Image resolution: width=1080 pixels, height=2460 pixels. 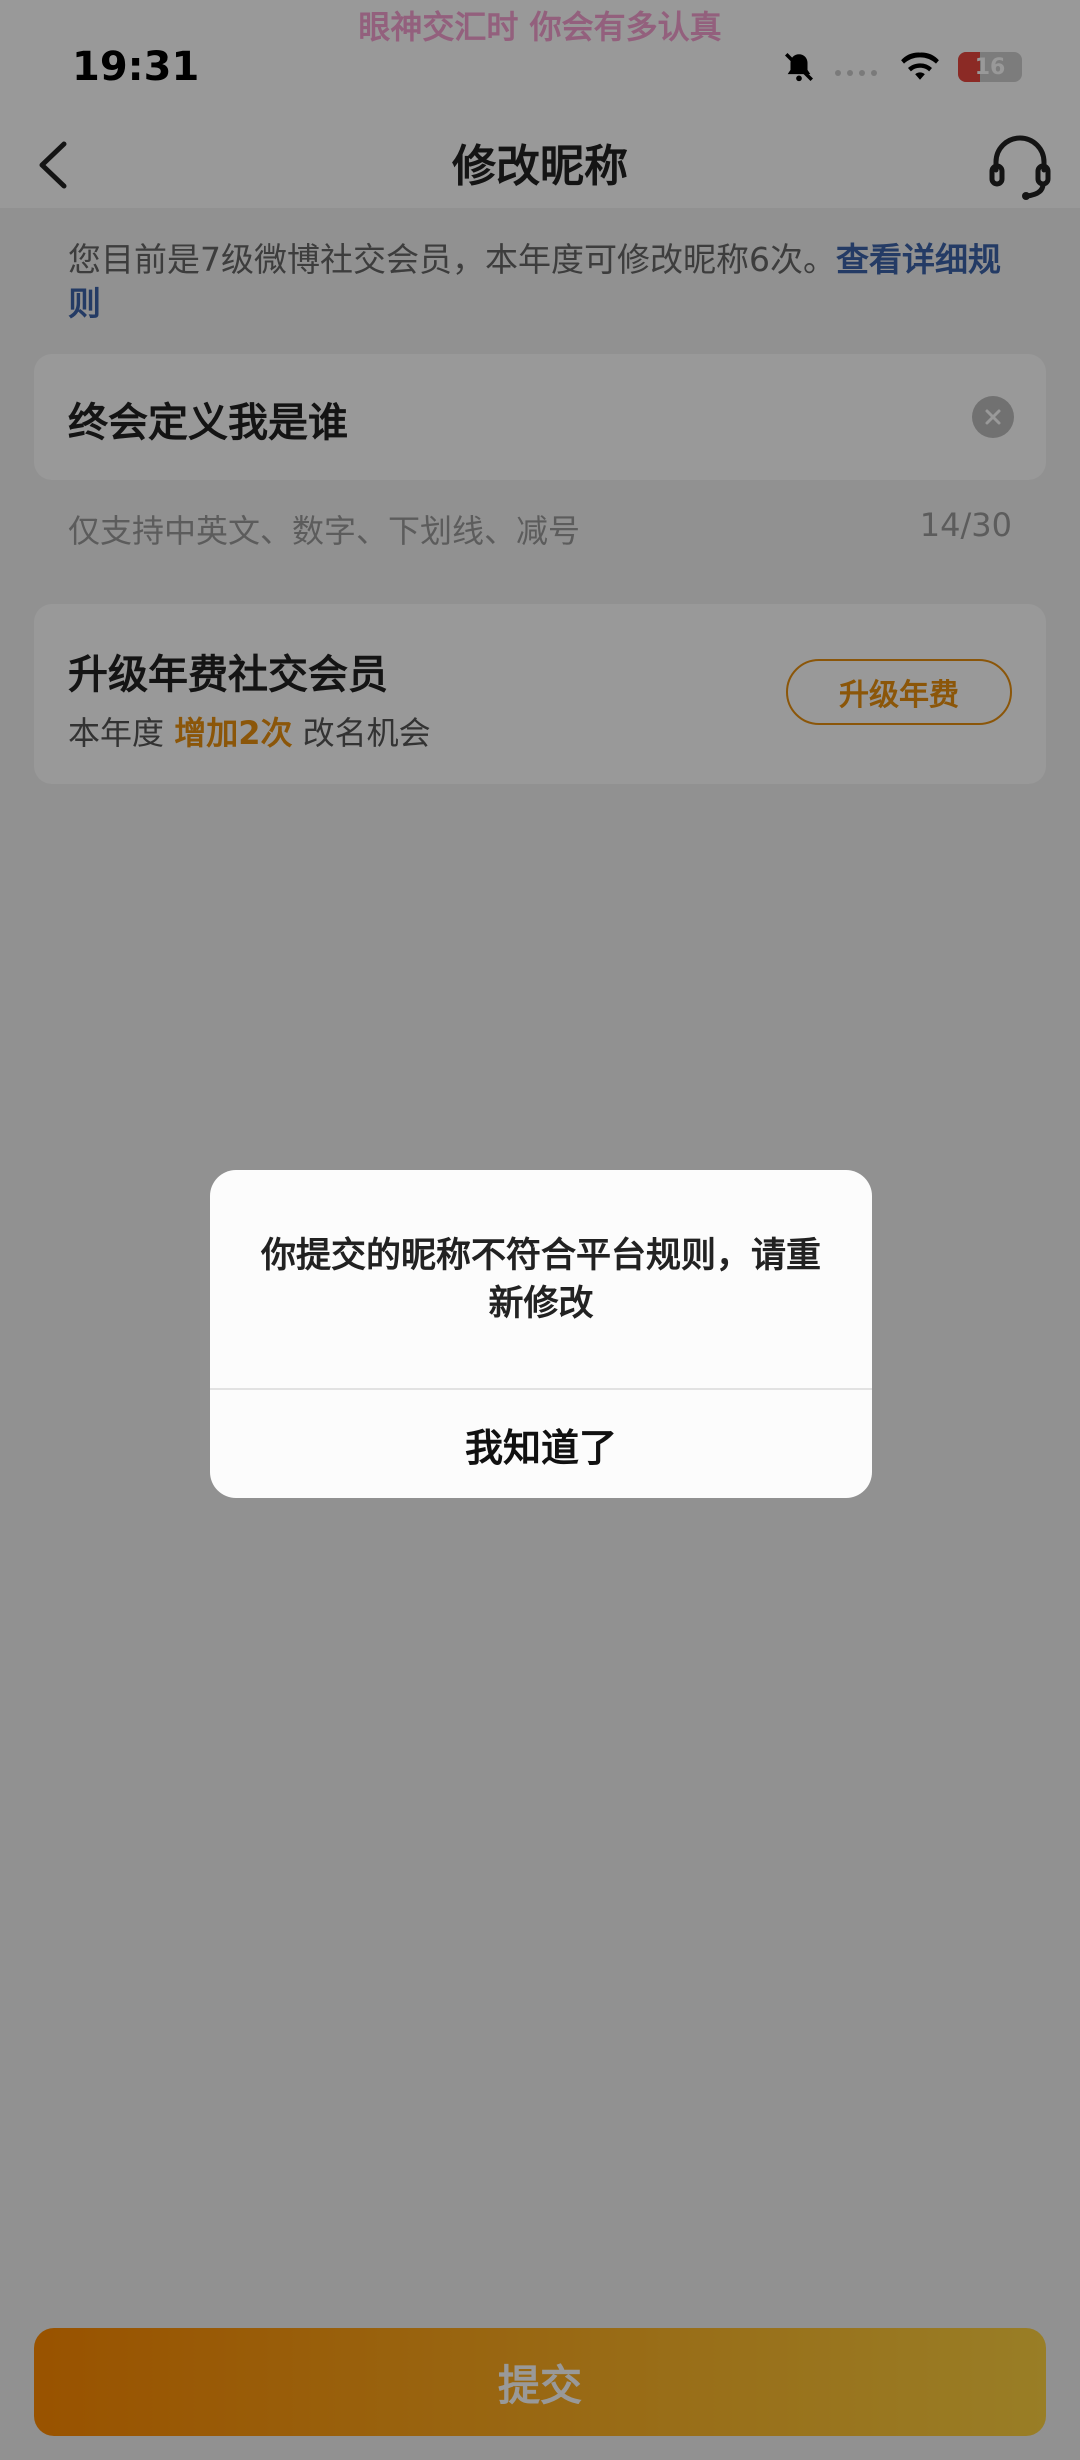 I want to click on alert-dialog: 你提交的昵称不符合平台规则，请重新修改 我知道了, so click(x=541, y=1334).